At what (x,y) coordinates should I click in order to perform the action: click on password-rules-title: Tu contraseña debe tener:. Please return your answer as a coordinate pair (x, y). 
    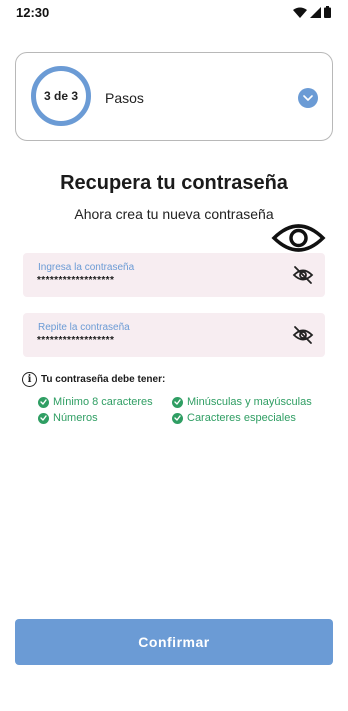
    Looking at the image, I should click on (103, 379).